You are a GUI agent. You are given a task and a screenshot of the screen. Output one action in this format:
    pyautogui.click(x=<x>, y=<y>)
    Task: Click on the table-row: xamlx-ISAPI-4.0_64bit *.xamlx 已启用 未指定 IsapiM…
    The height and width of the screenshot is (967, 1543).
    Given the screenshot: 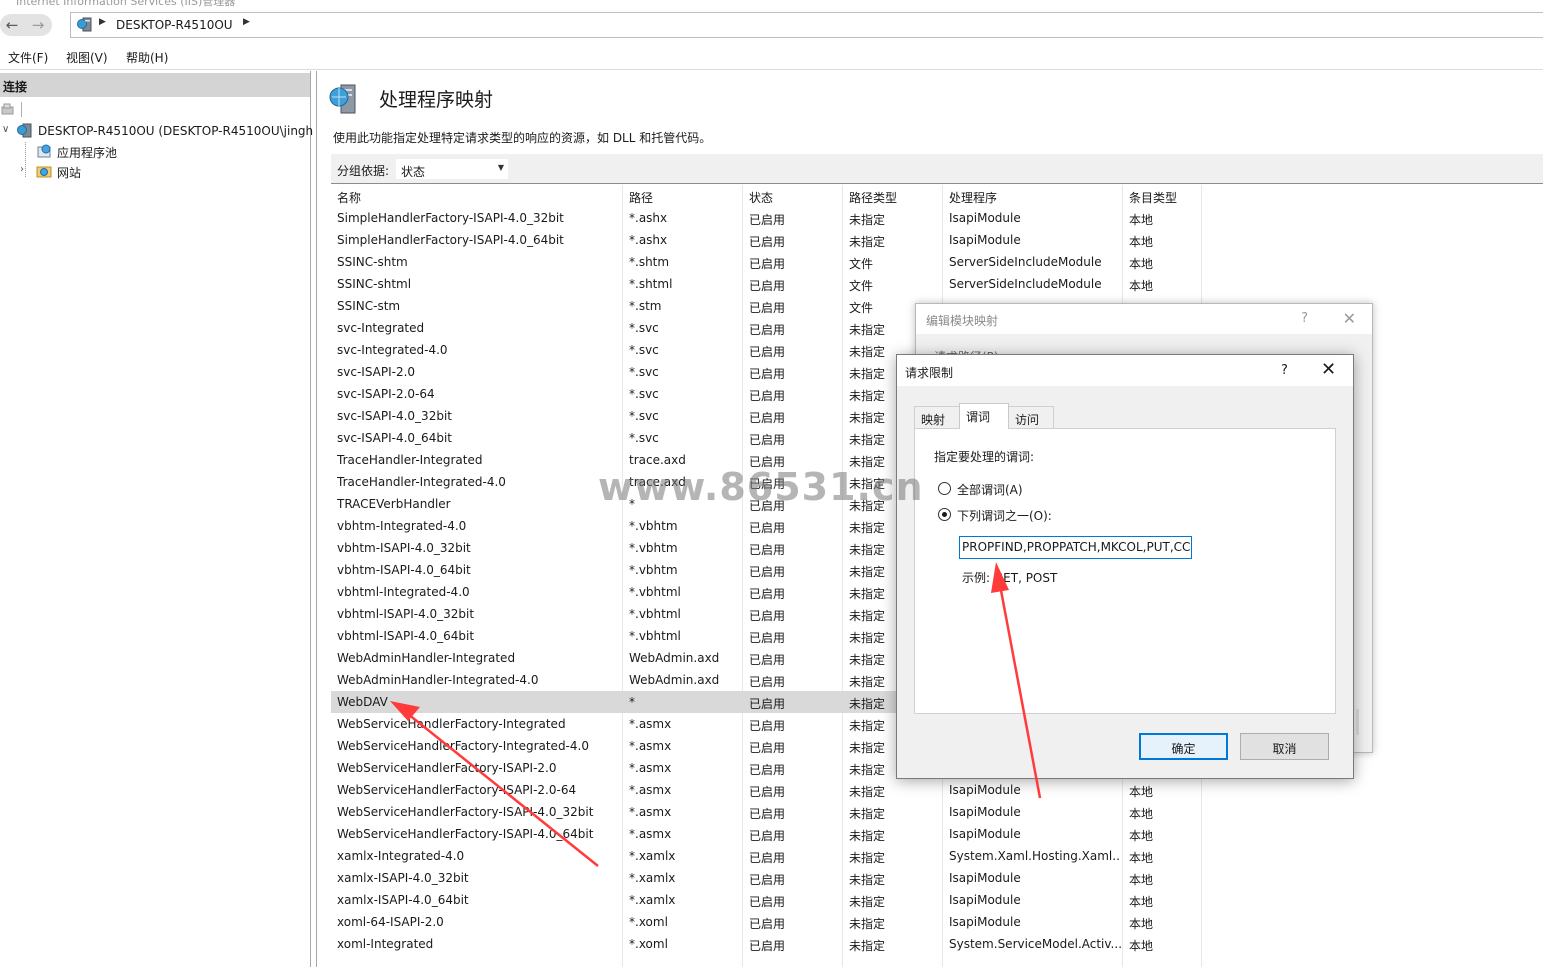 What is the action you would take?
    pyautogui.click(x=766, y=900)
    